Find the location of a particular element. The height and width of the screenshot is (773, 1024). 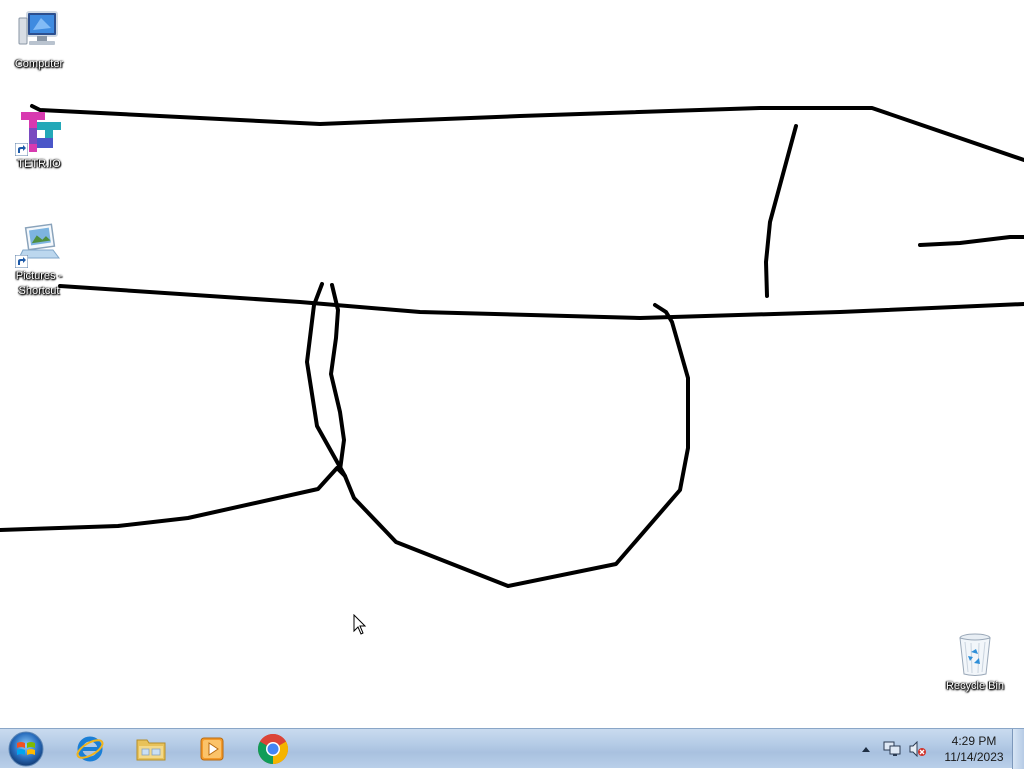

volume-button is located at coordinates (918, 749).